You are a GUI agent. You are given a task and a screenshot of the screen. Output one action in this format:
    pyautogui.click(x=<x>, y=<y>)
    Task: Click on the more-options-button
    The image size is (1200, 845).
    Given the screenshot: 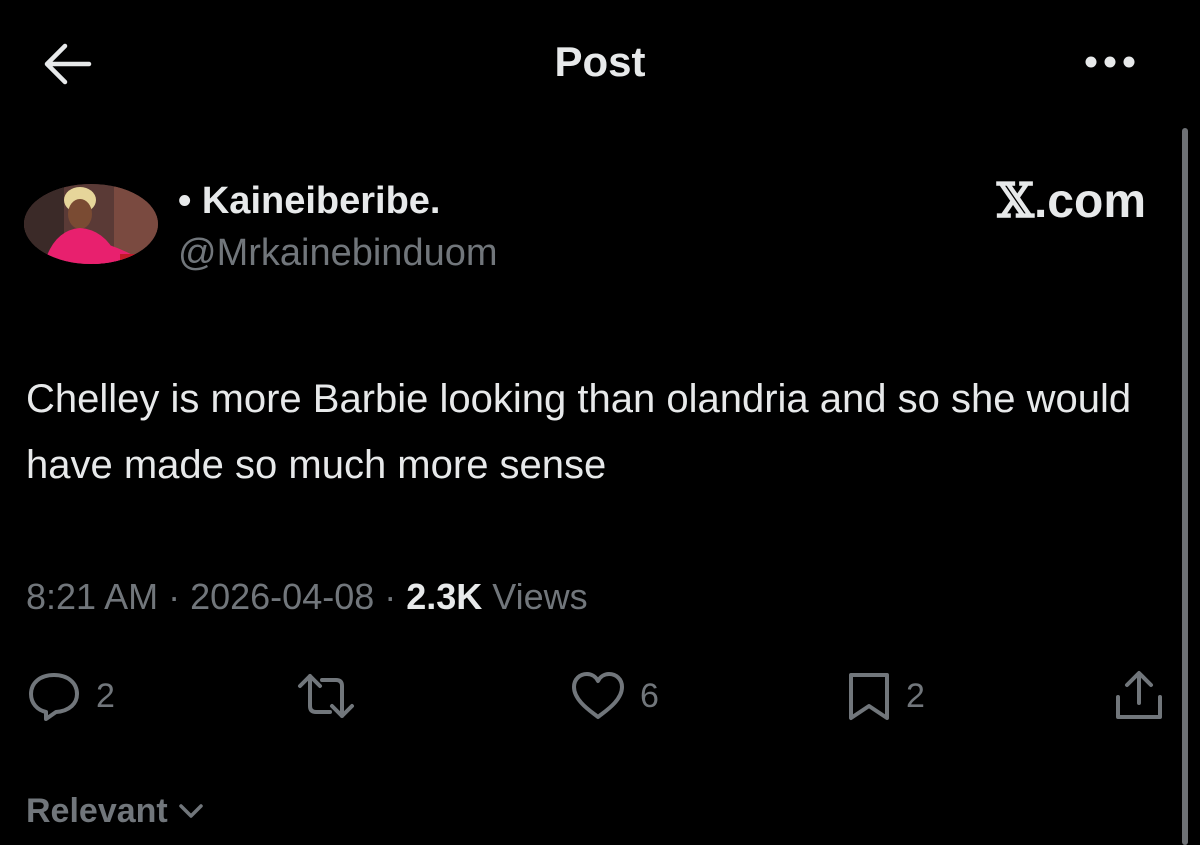 What is the action you would take?
    pyautogui.click(x=1110, y=62)
    